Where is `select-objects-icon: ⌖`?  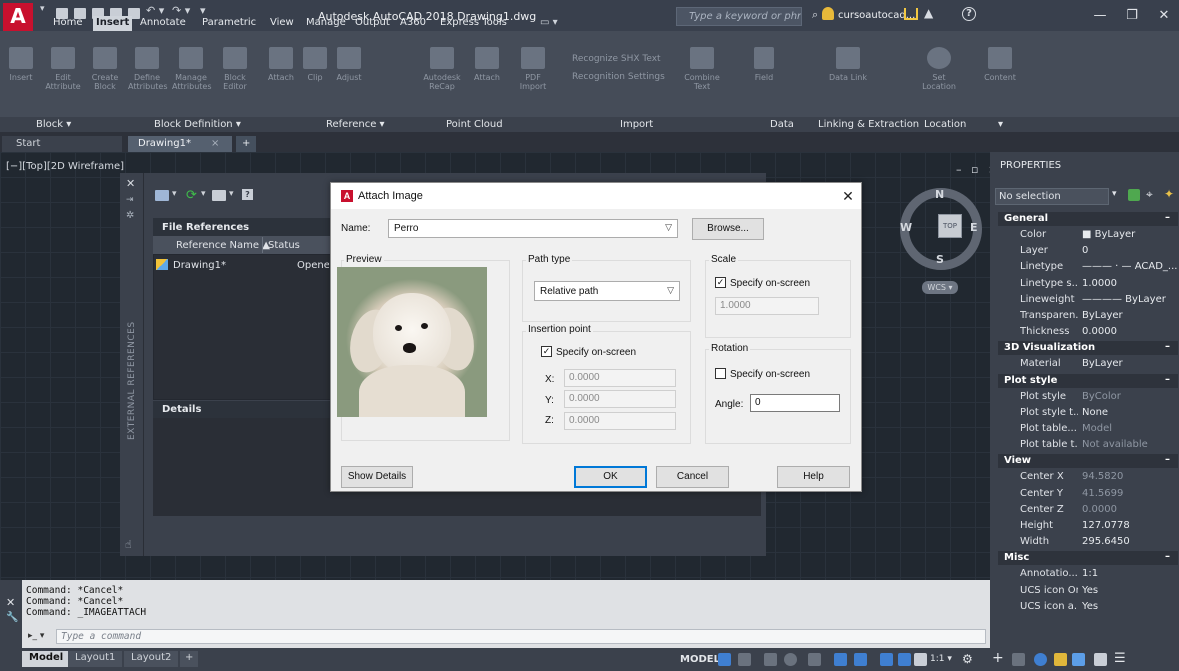
select-objects-icon: ⌖ is located at coordinates (1149, 194).